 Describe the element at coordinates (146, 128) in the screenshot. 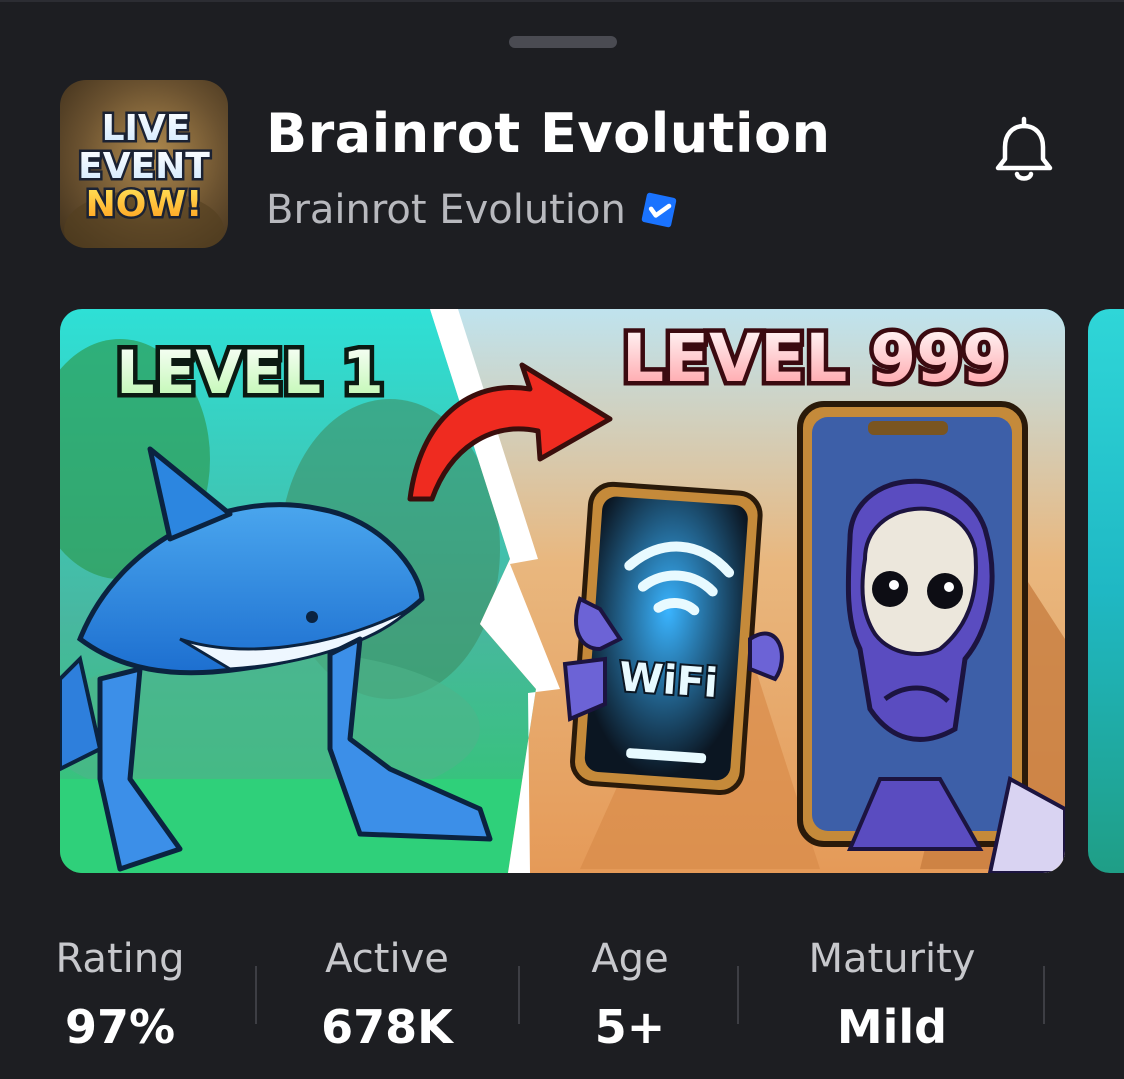

I see `icon-text-live: LIVE` at that location.